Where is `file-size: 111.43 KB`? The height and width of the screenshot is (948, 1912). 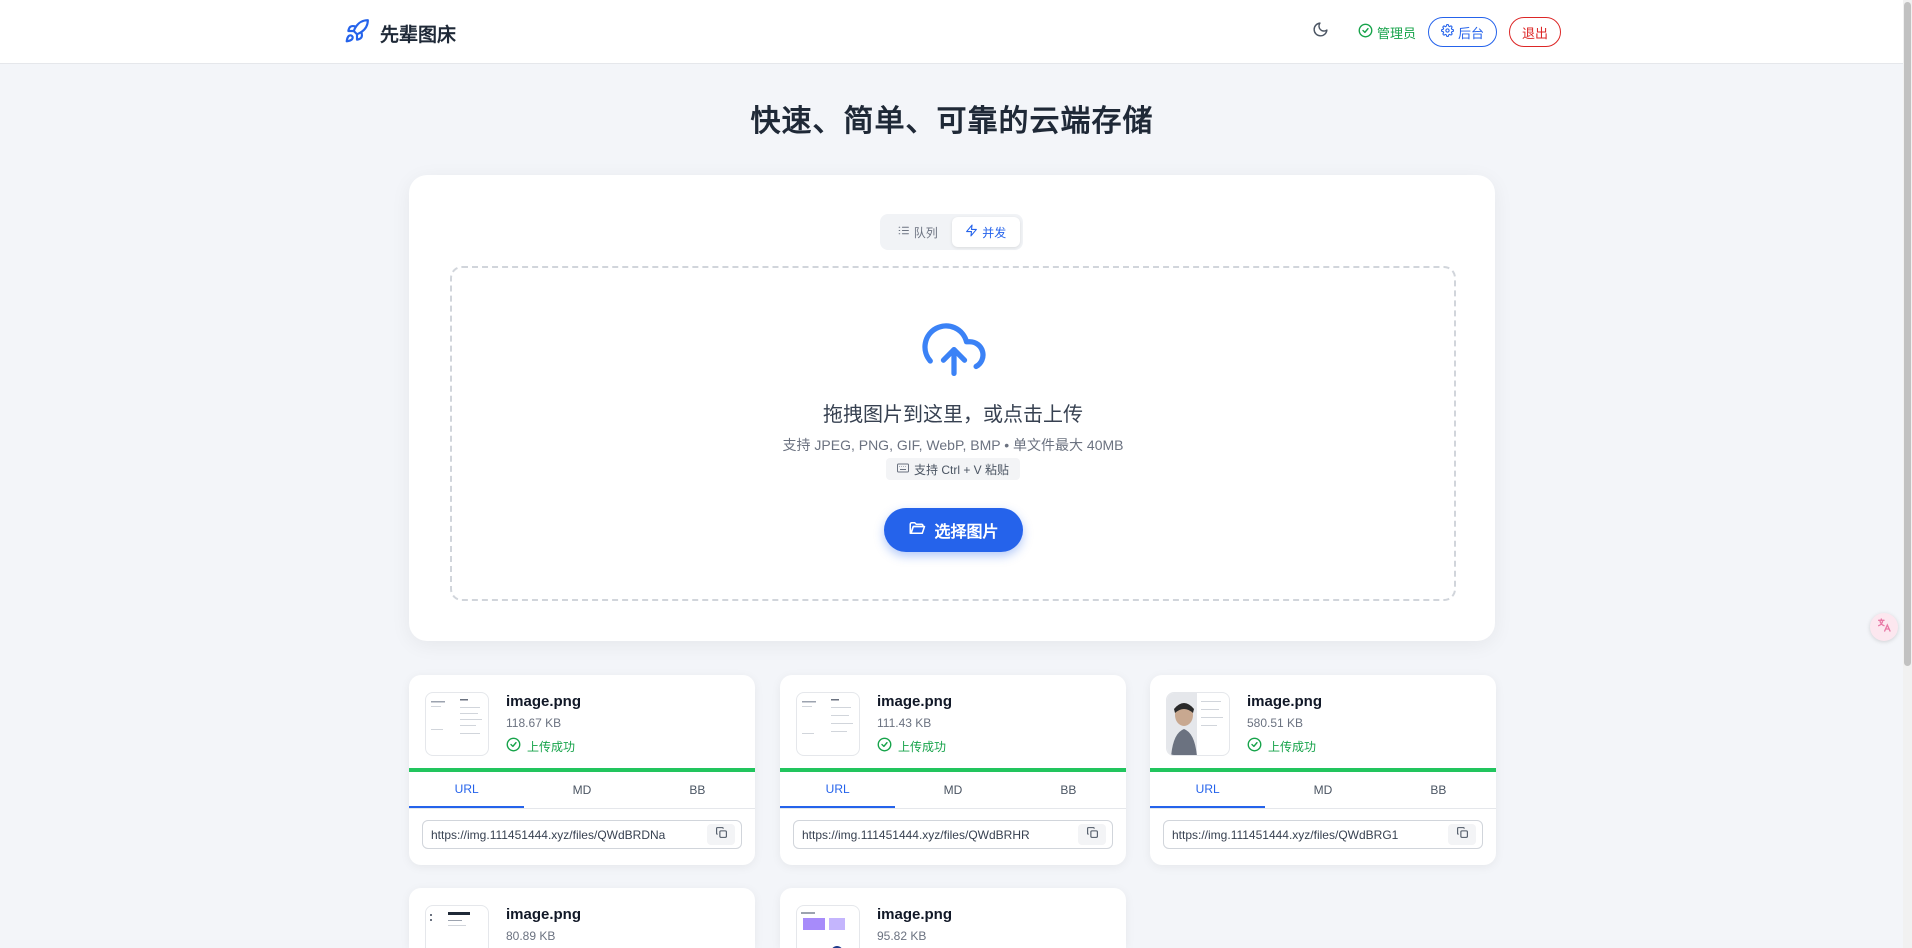
file-size: 111.43 KB is located at coordinates (904, 723).